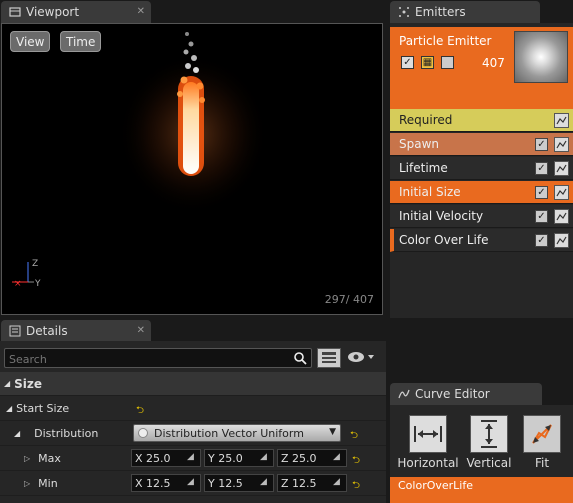  I want to click on distribution-dropdown: Distribution Vector Uniform ▼, so click(237, 433).